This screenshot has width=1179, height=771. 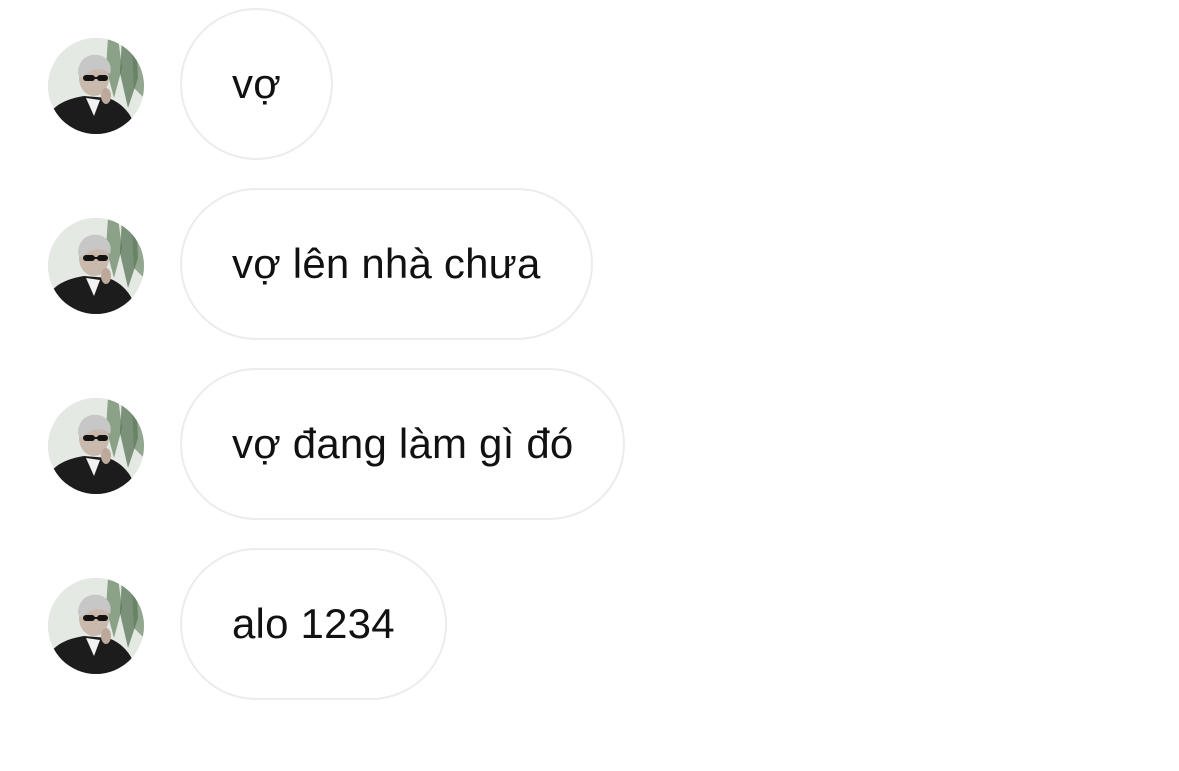 I want to click on message-bubble: vợ đang làm gì đó, so click(x=403, y=444).